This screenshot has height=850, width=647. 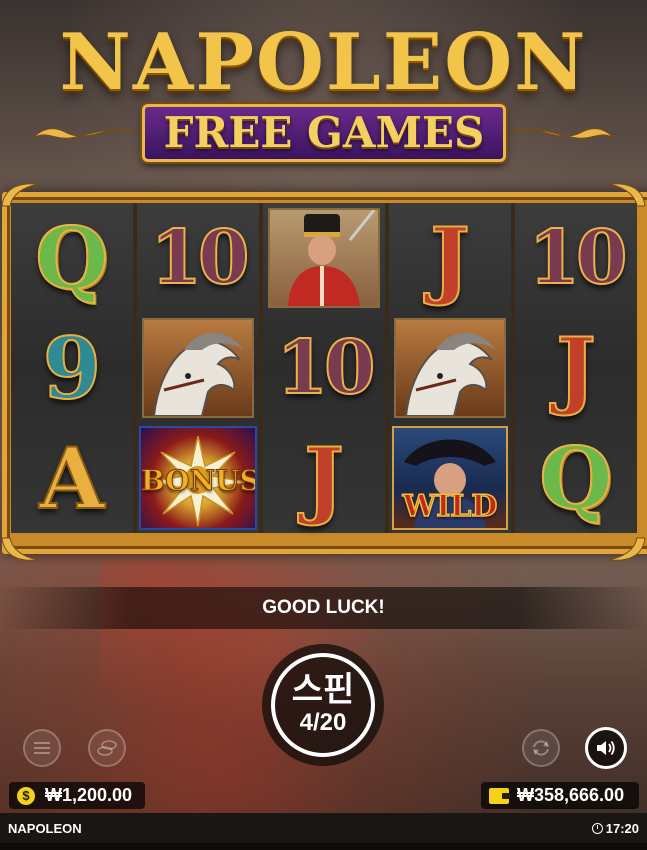 I want to click on reel-4: J WILD, so click(x=450, y=368).